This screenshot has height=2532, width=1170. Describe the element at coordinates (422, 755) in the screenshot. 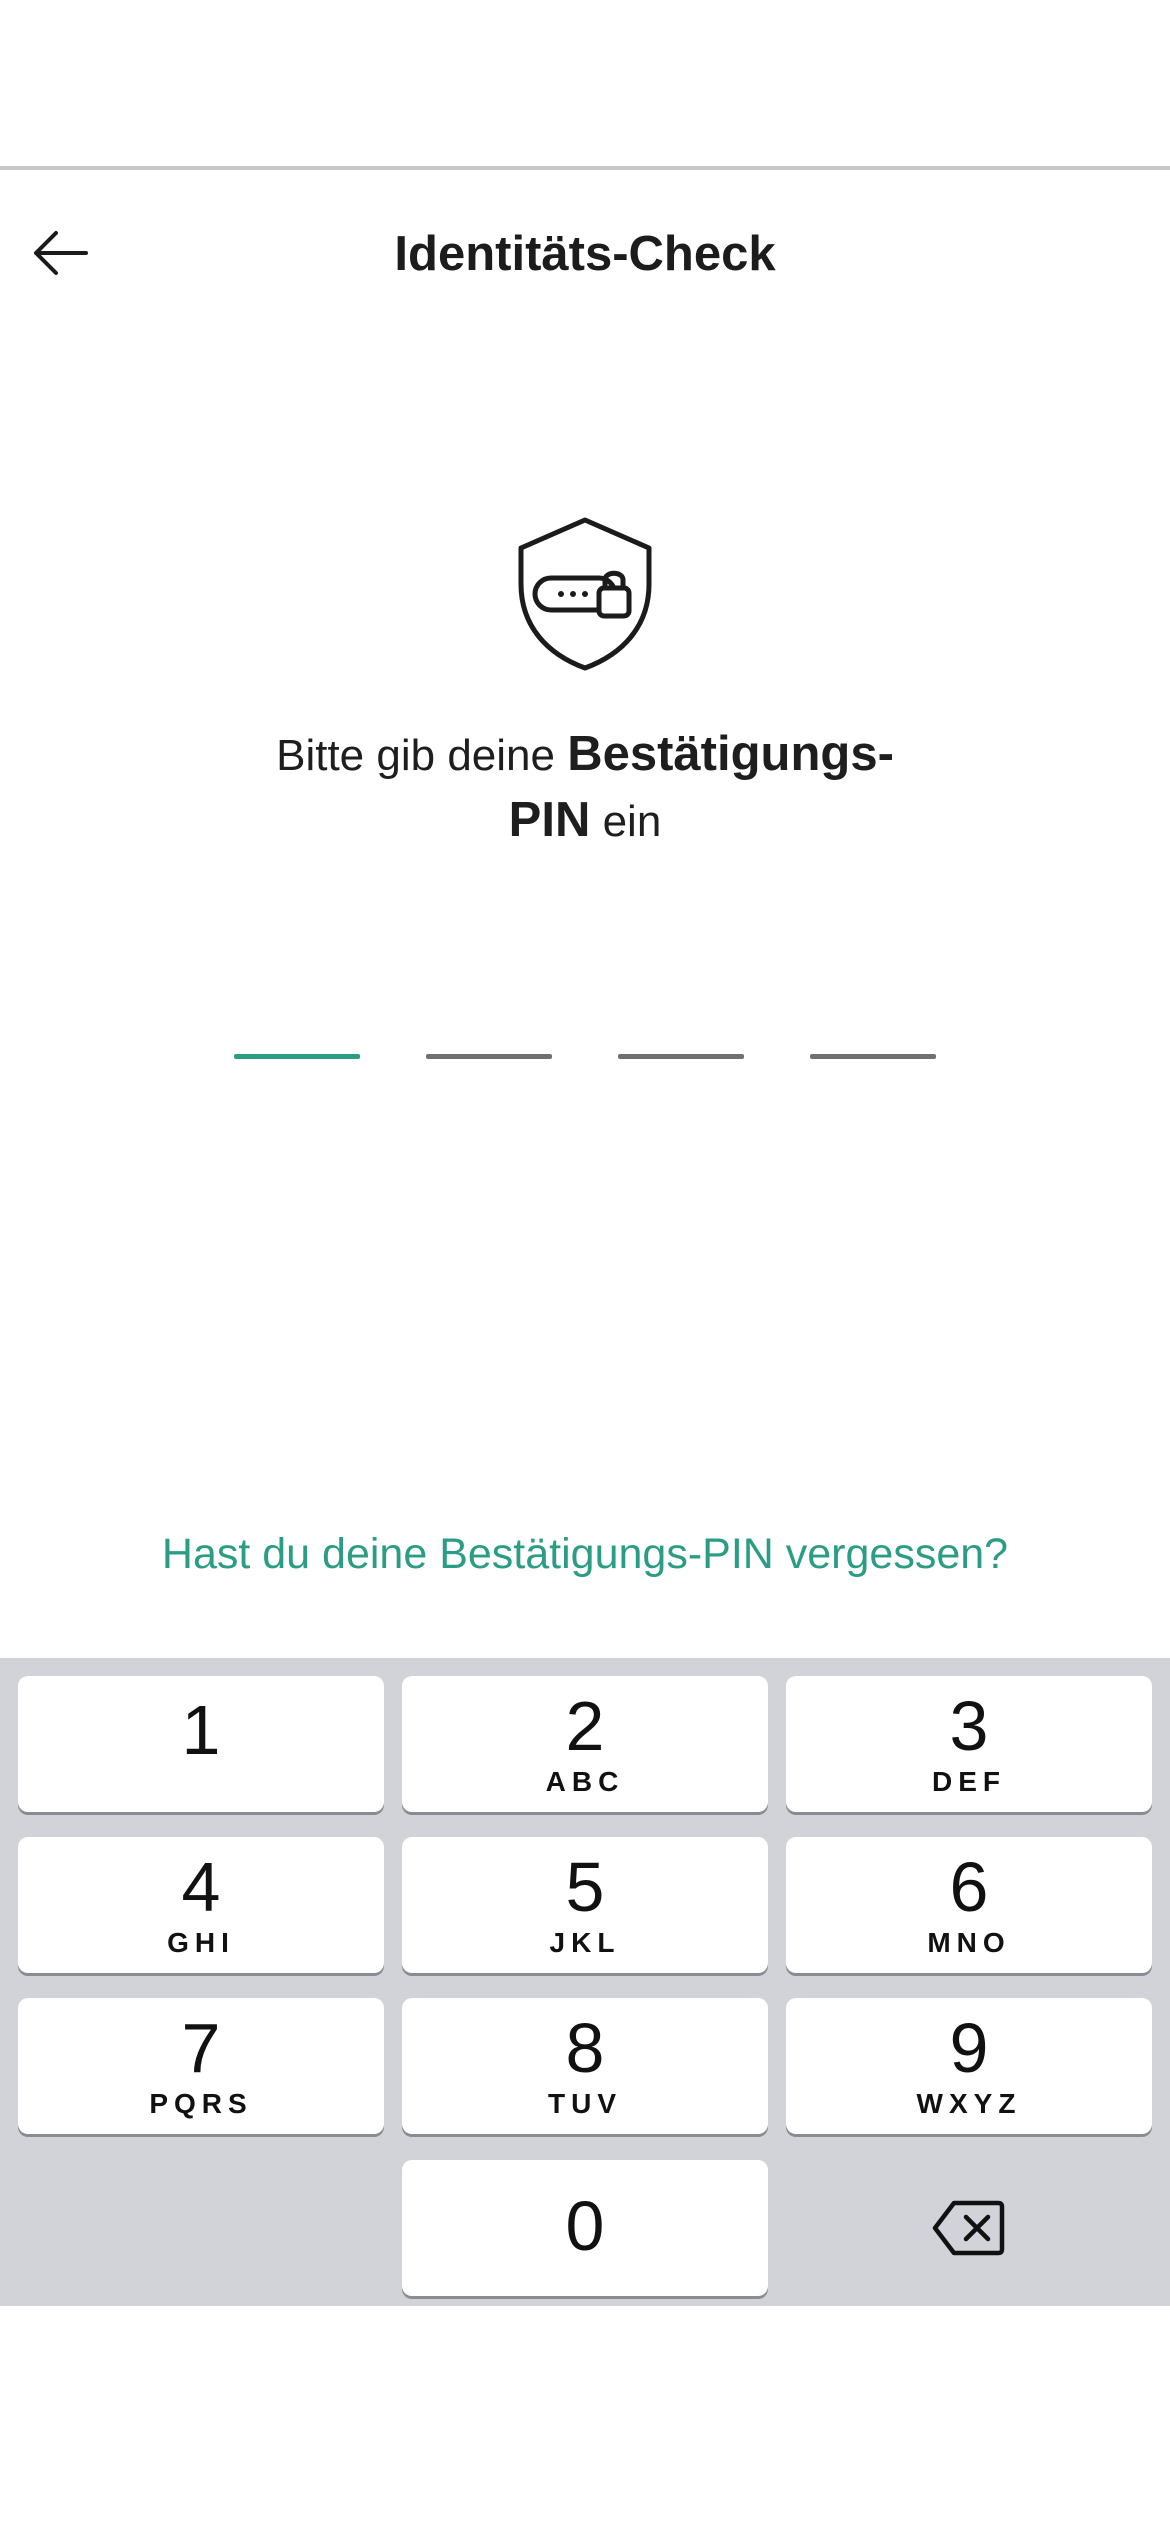

I see `prompt-text-before: Bitte gib deine` at that location.